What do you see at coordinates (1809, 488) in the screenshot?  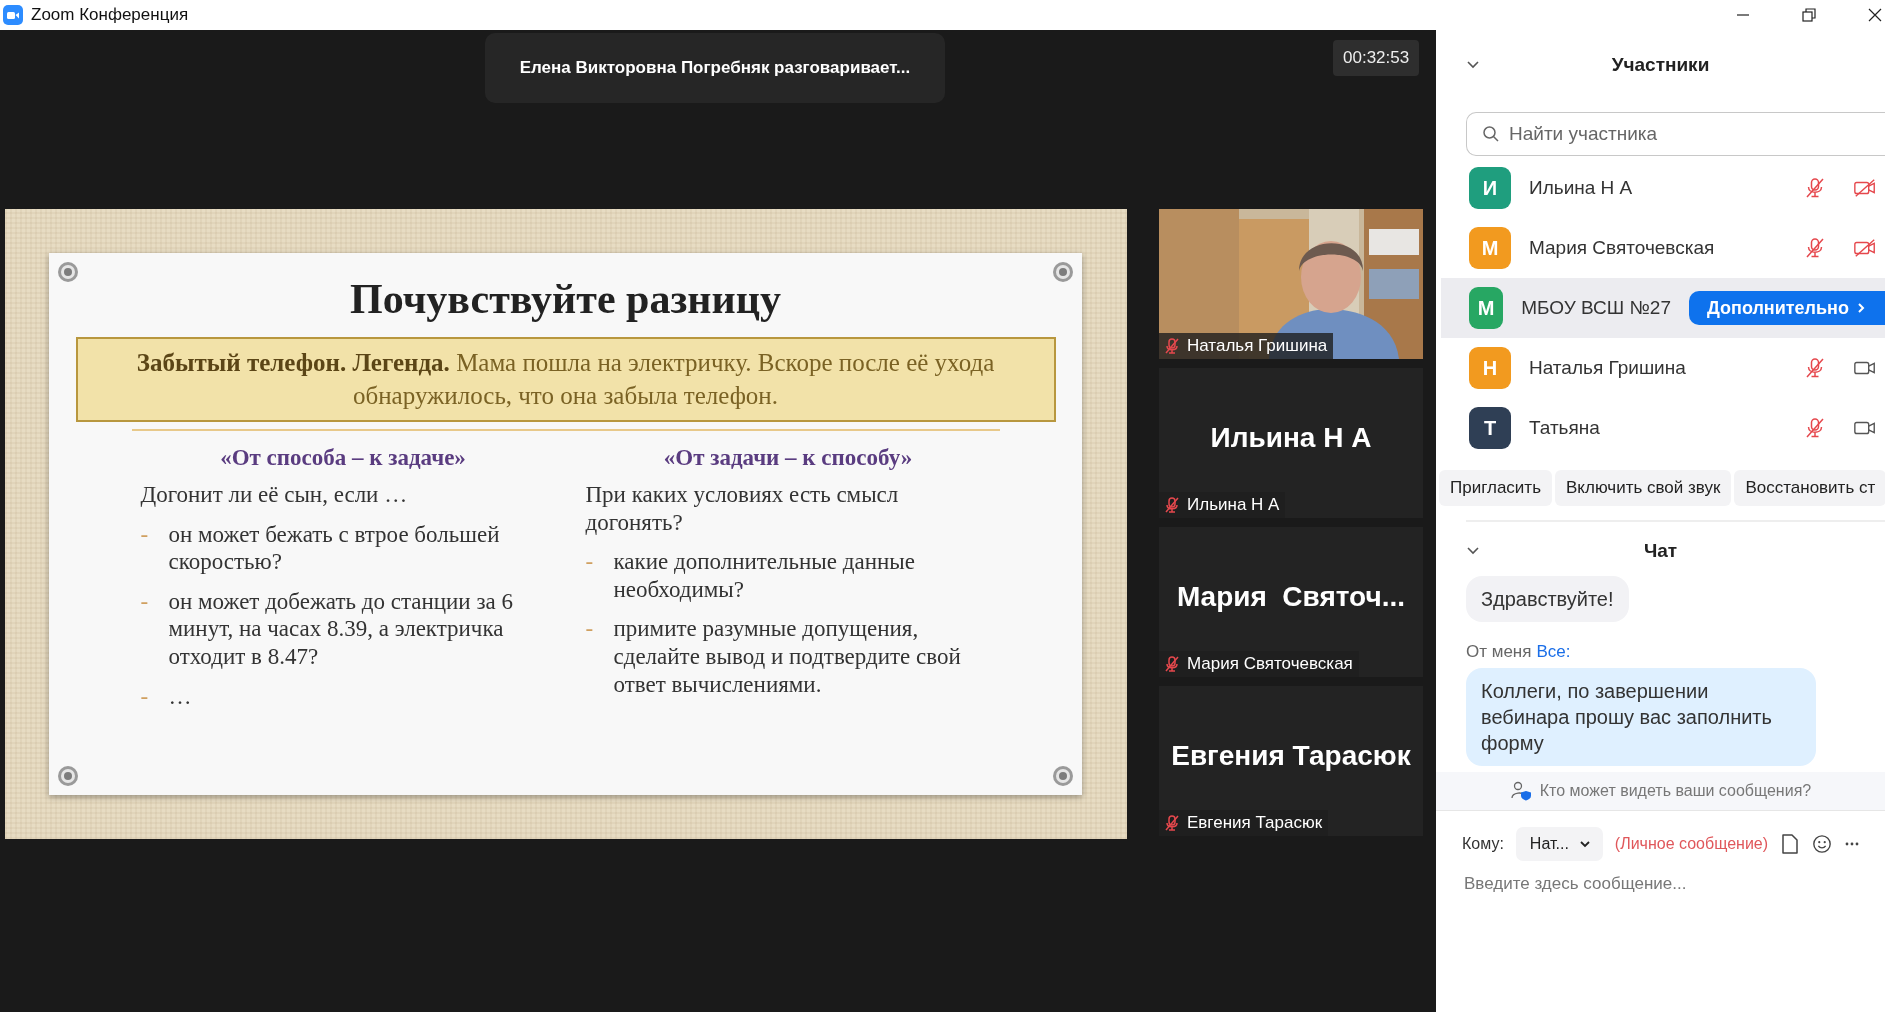 I see `panel-button: Восстановить ст` at bounding box center [1809, 488].